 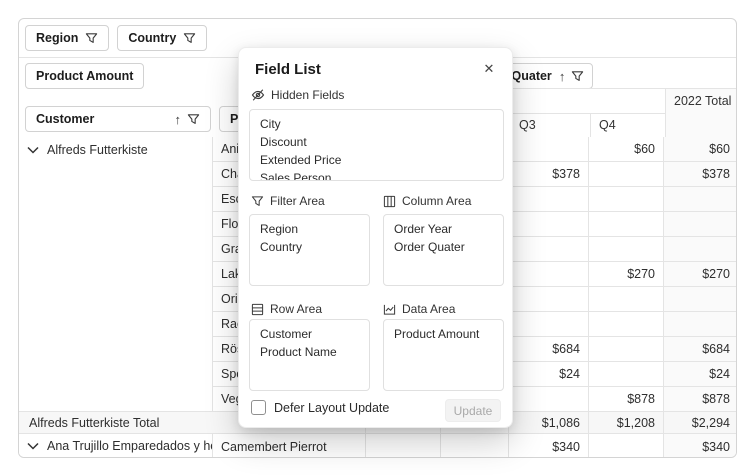 I want to click on total-cell: $60, so click(x=700, y=149).